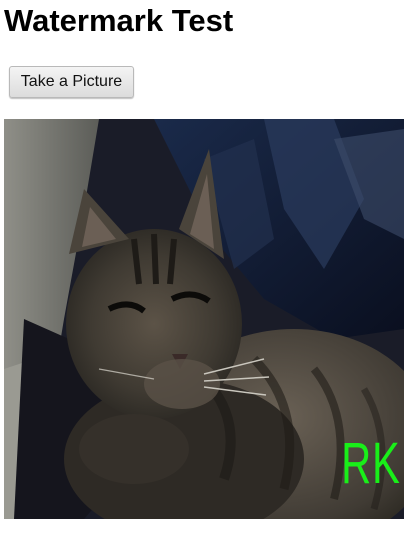  Describe the element at coordinates (371, 463) in the screenshot. I see `watermark-text: RK` at that location.